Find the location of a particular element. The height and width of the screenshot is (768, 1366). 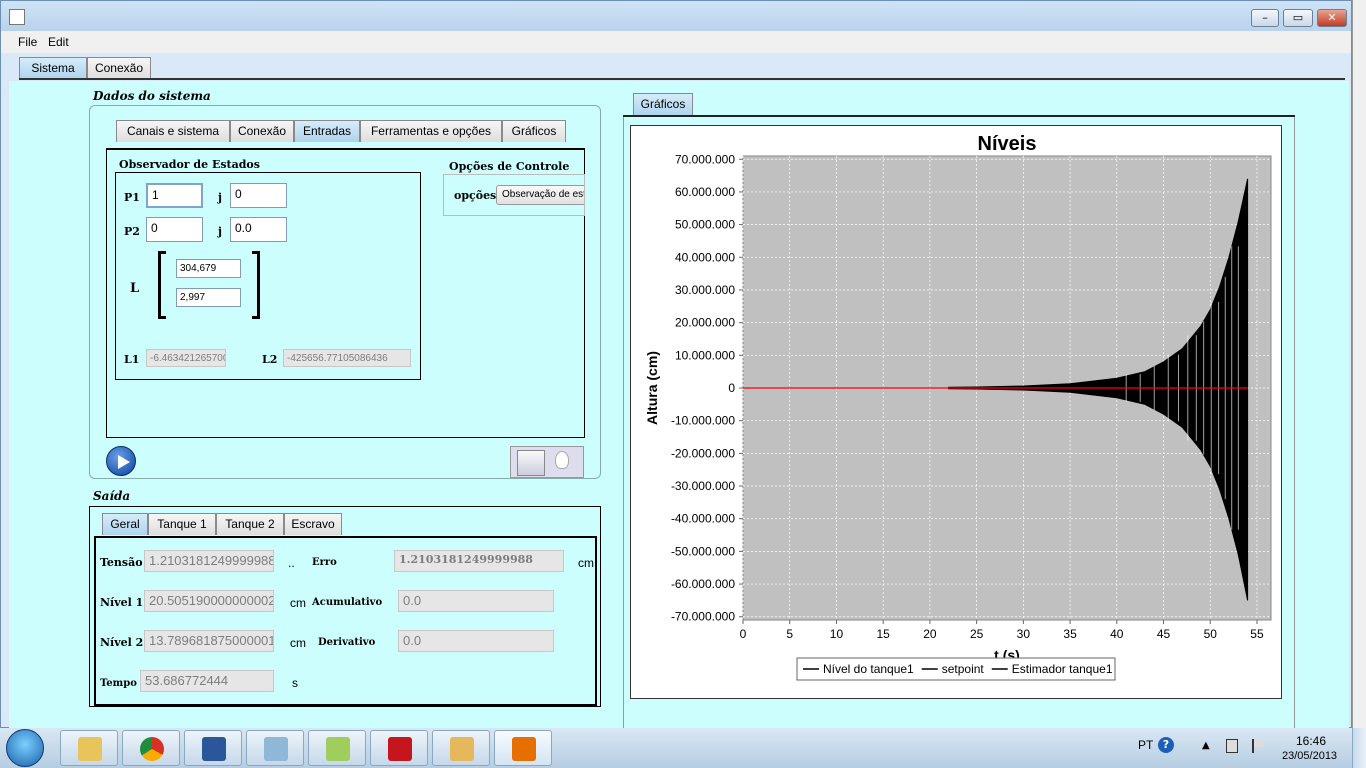

language-indicator: PT is located at coordinates (1145, 745).